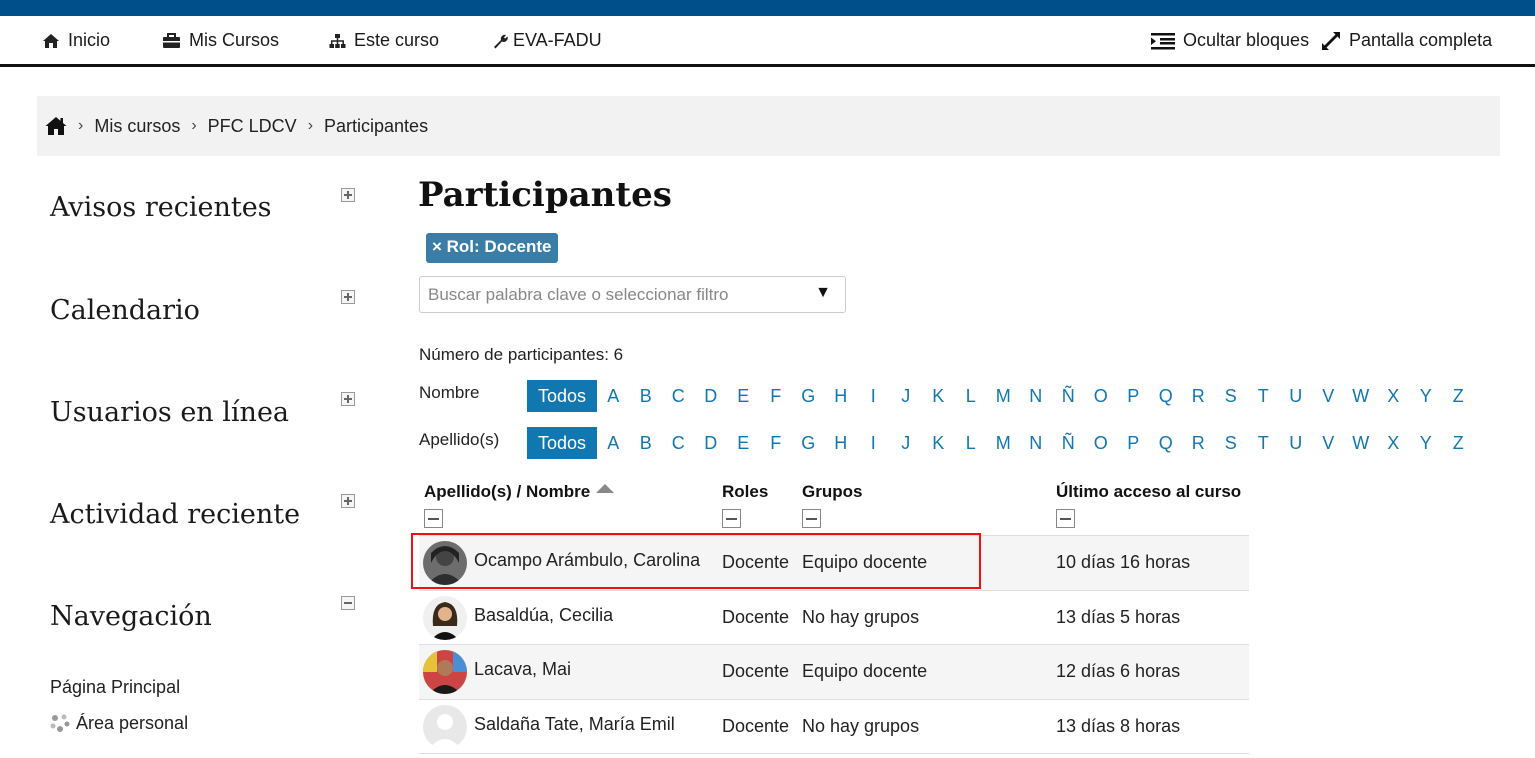  Describe the element at coordinates (547, 40) in the screenshot. I see `nav-site-link: EVA-FADU` at that location.